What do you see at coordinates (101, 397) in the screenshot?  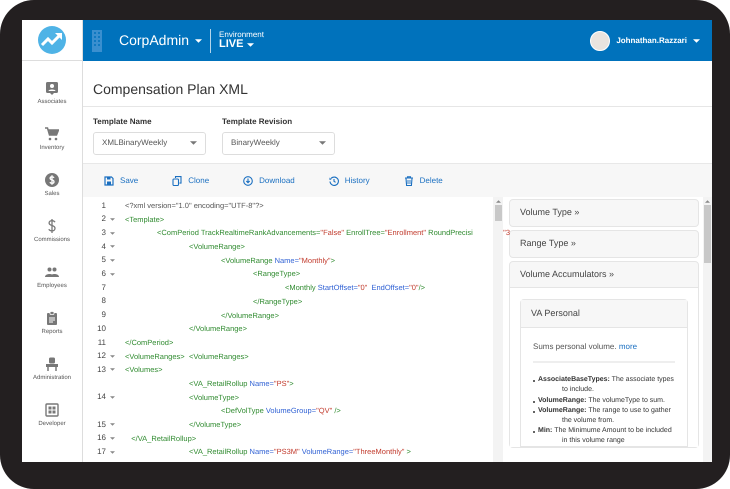 I see `line-number: 14` at bounding box center [101, 397].